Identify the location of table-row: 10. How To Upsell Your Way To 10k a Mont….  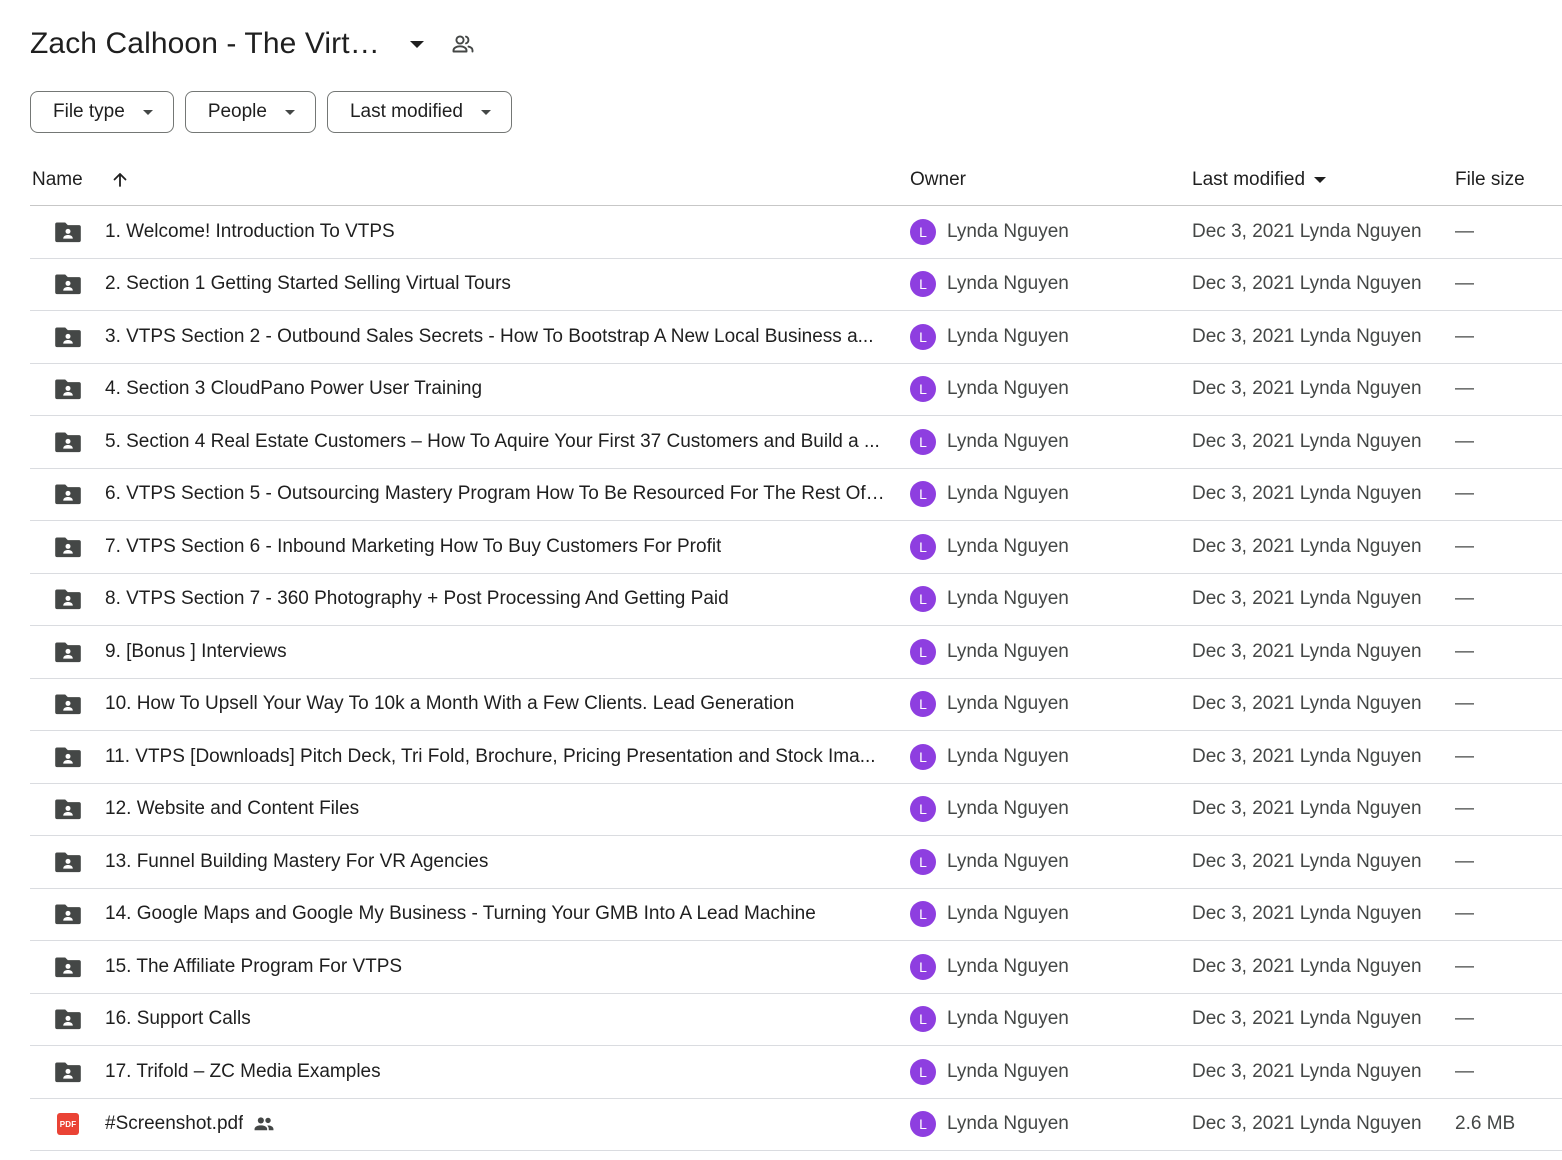
(796, 705).